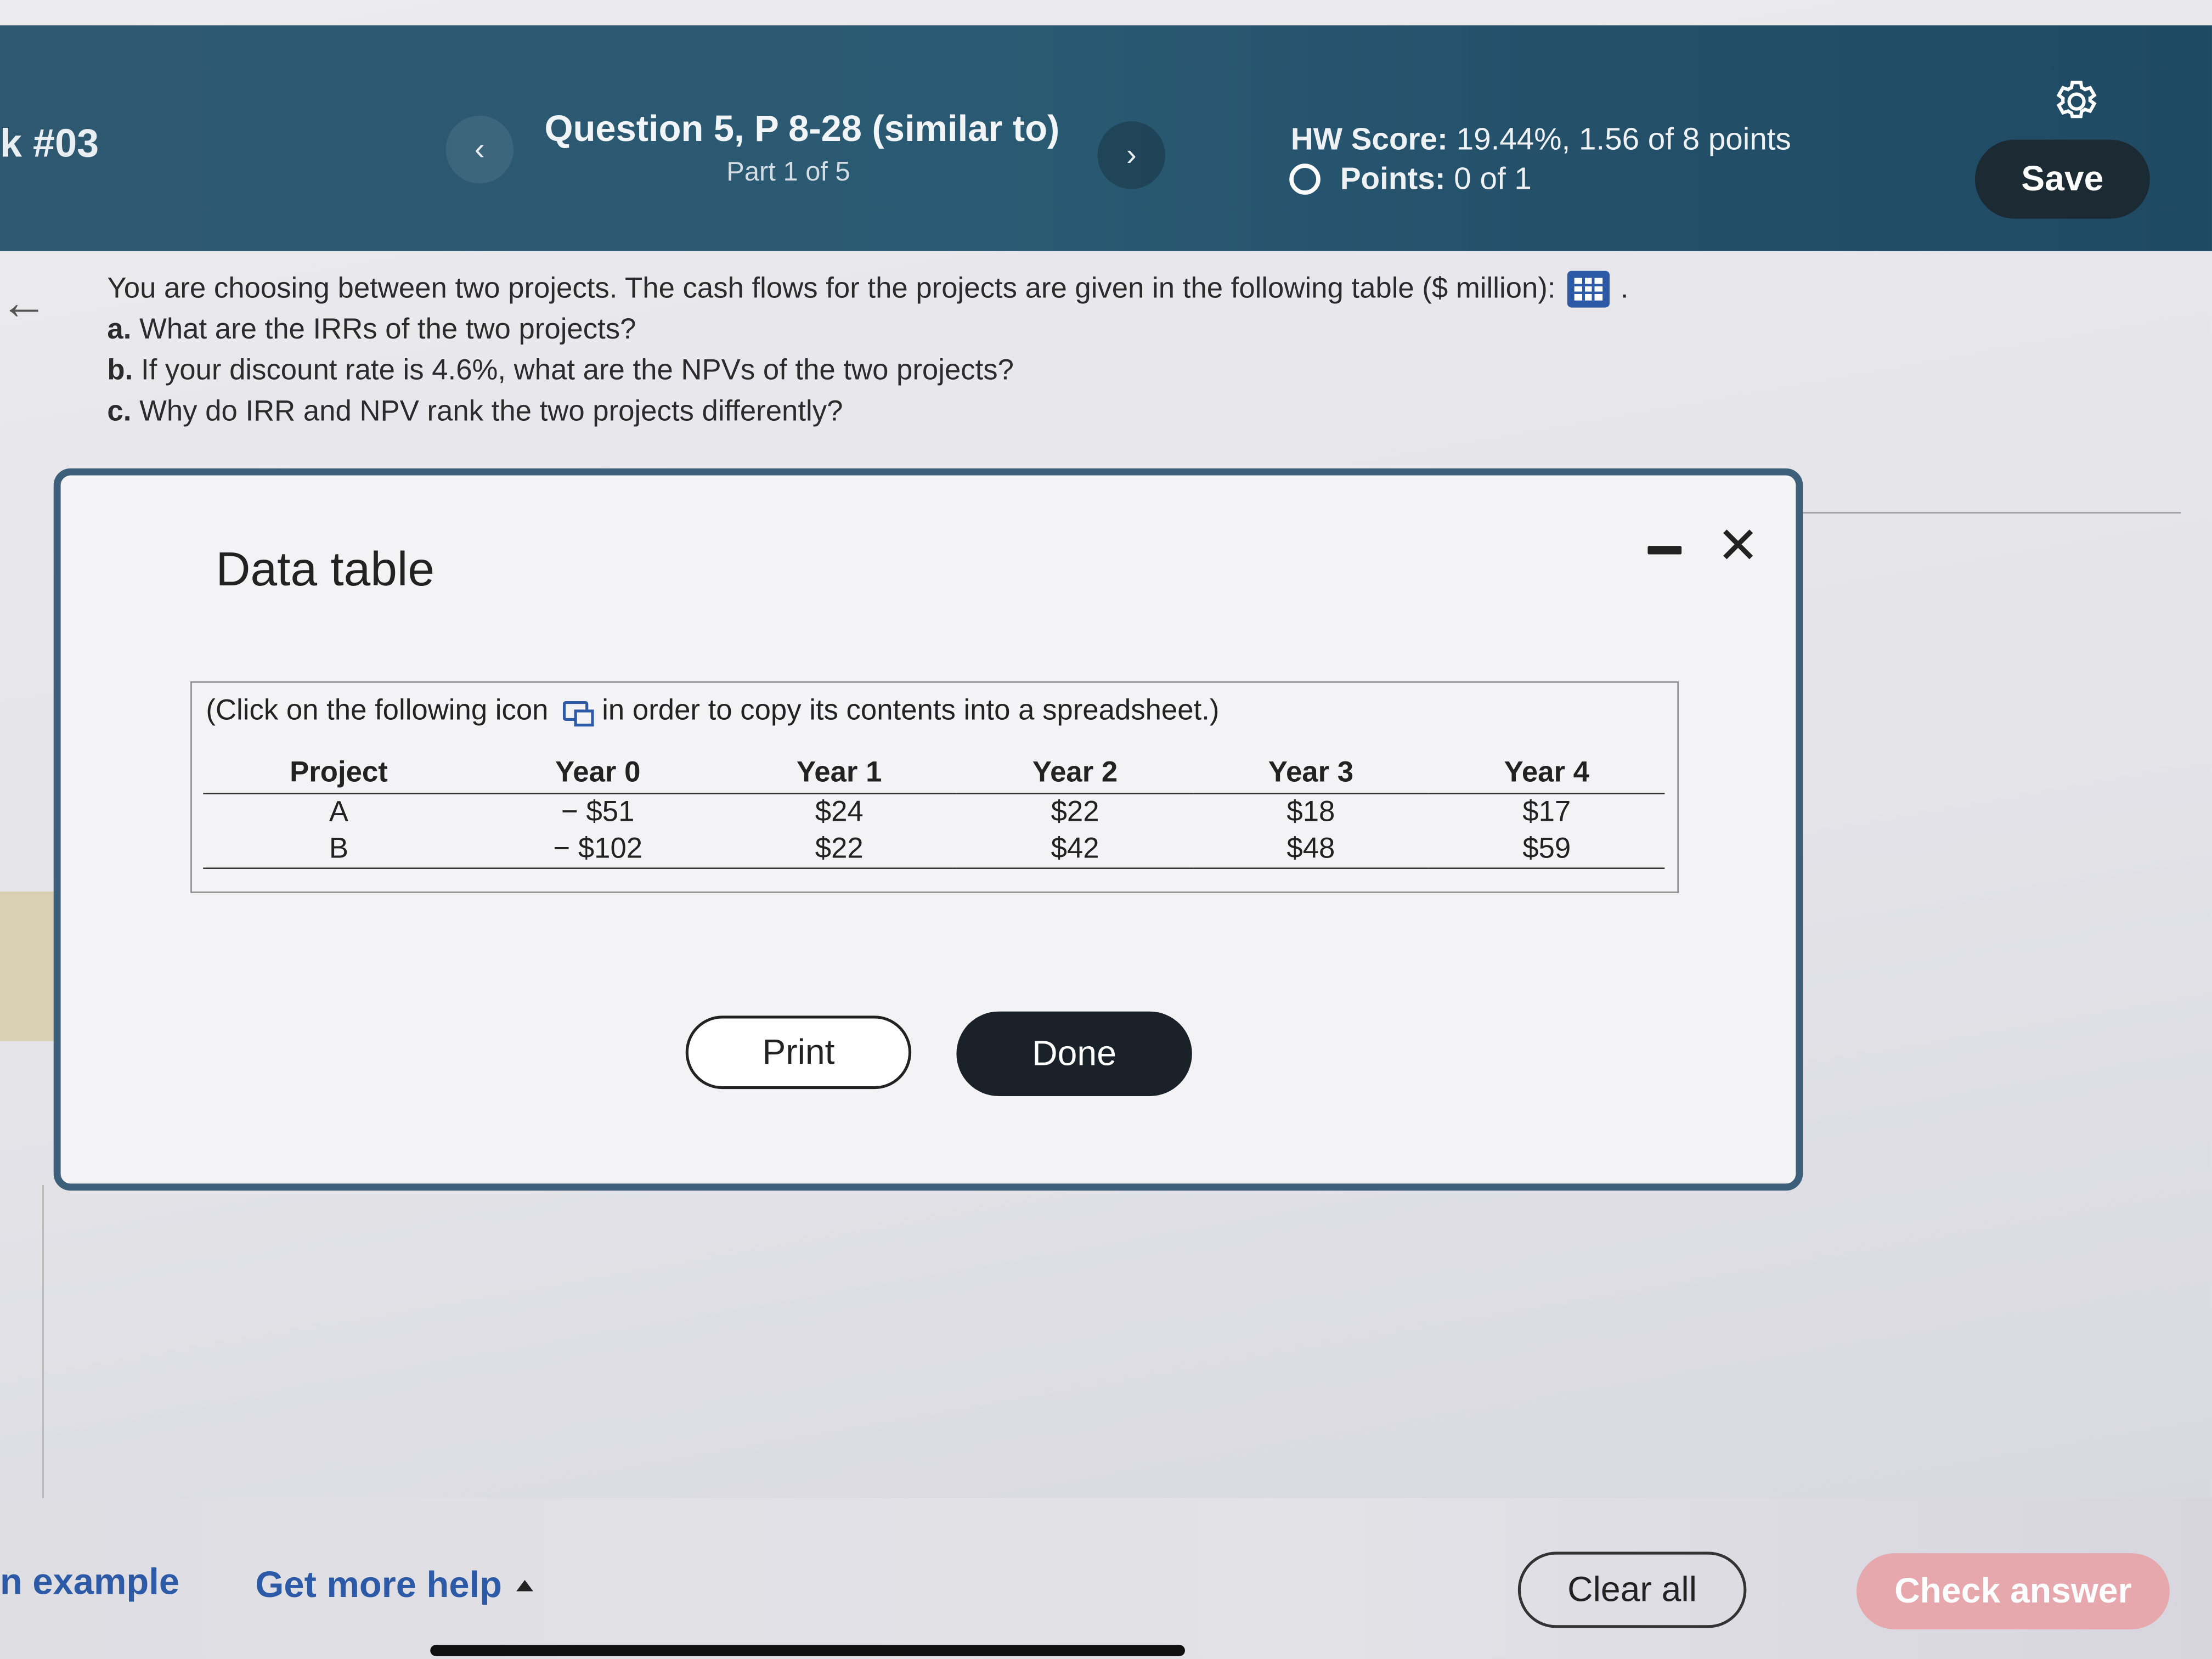 The image size is (2212, 1659). I want to click on item-marker: c., so click(119, 411).